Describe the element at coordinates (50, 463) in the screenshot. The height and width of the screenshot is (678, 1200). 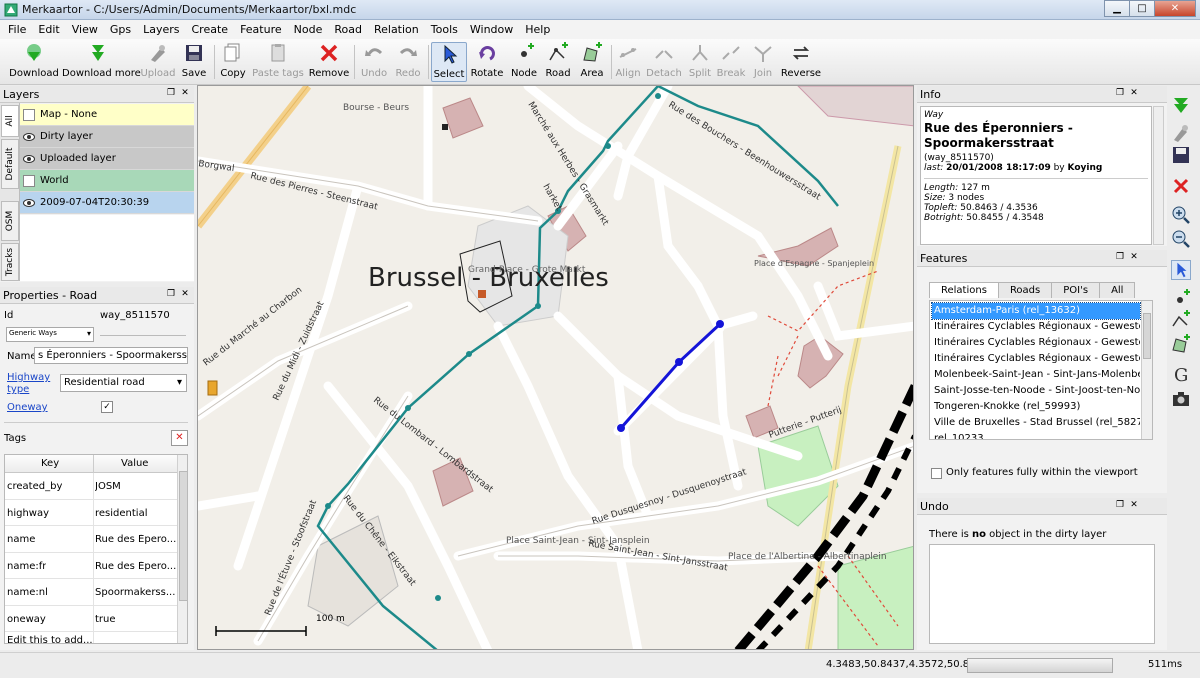
I see `key-column-header: Key` at that location.